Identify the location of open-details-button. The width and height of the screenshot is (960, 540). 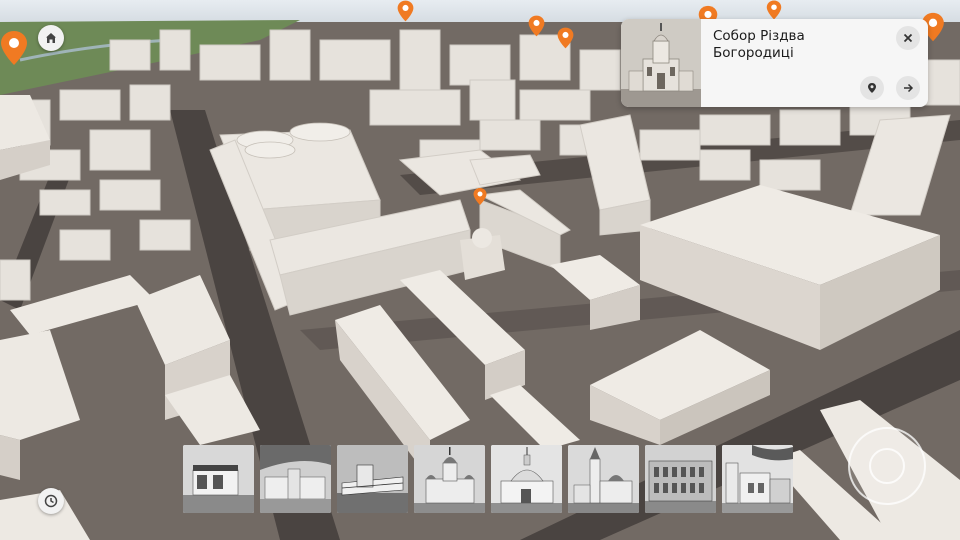
(908, 88).